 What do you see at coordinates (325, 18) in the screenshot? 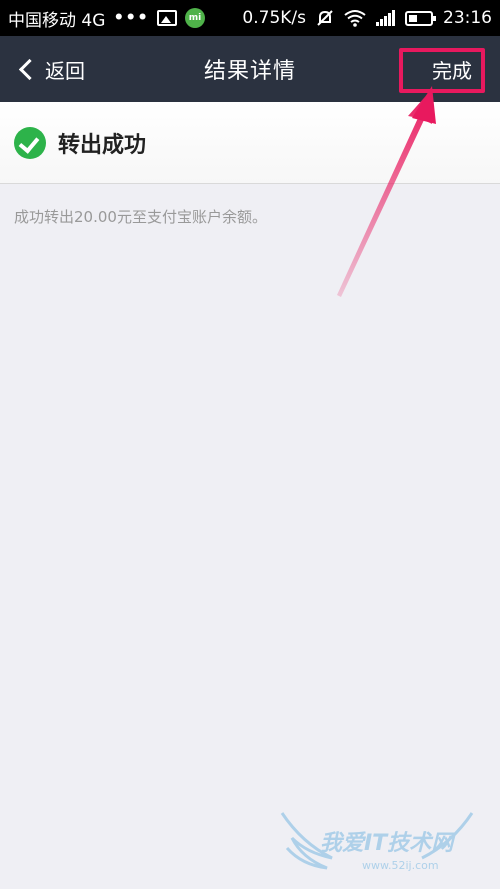
I see `mute-icon` at bounding box center [325, 18].